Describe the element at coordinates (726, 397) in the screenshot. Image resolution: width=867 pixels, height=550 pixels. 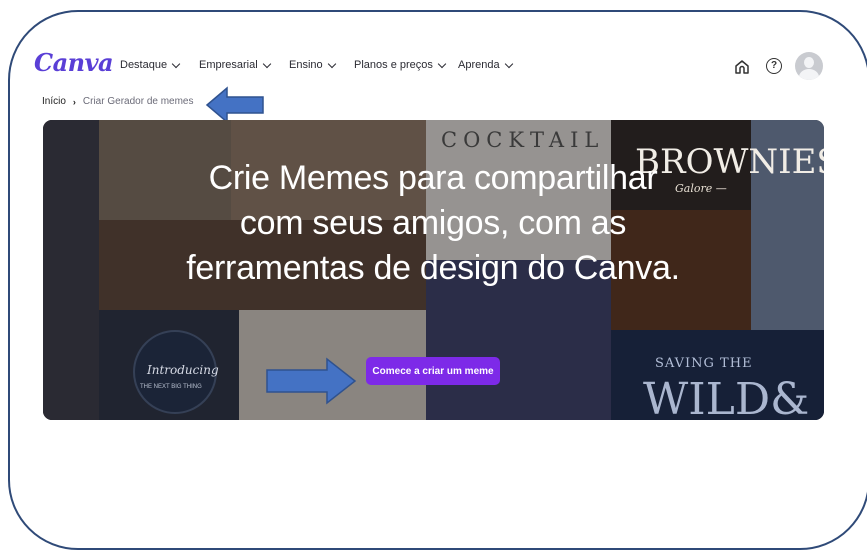
I see `bg-text: WILD&` at that location.